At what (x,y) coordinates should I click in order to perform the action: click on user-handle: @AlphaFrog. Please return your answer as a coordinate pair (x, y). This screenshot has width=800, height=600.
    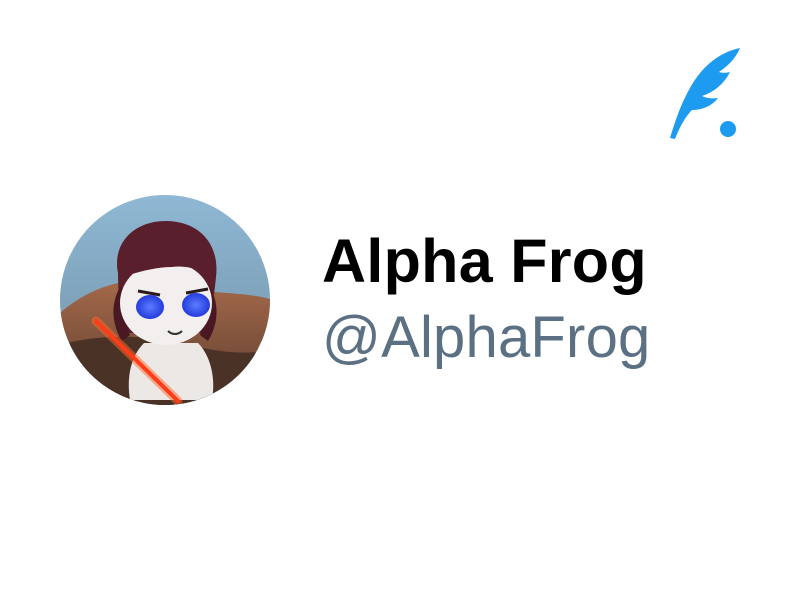
    Looking at the image, I should click on (501, 338).